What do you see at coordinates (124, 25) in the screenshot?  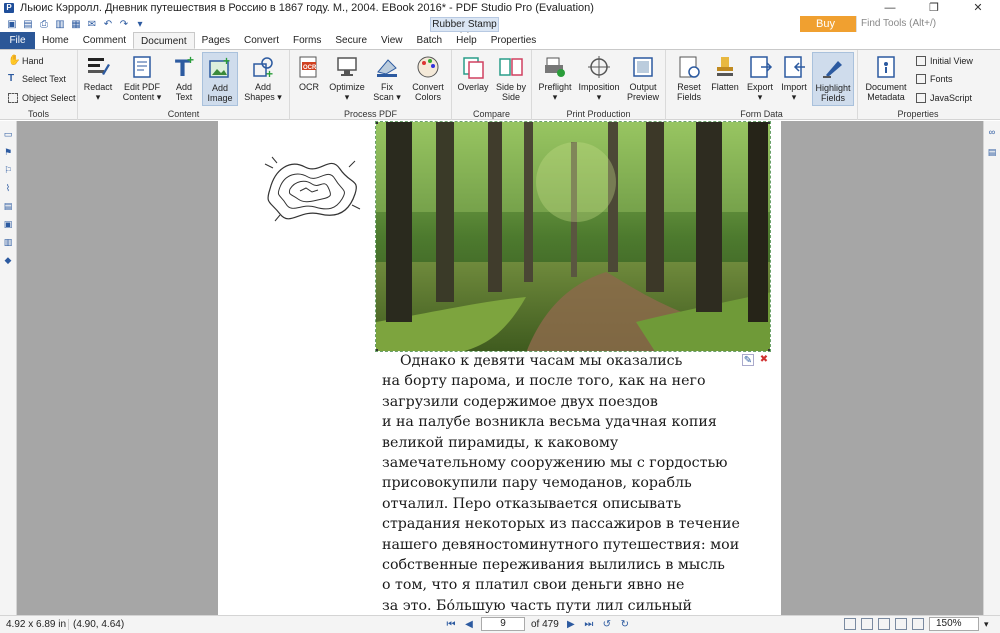 I see `redo-icon: ↷` at bounding box center [124, 25].